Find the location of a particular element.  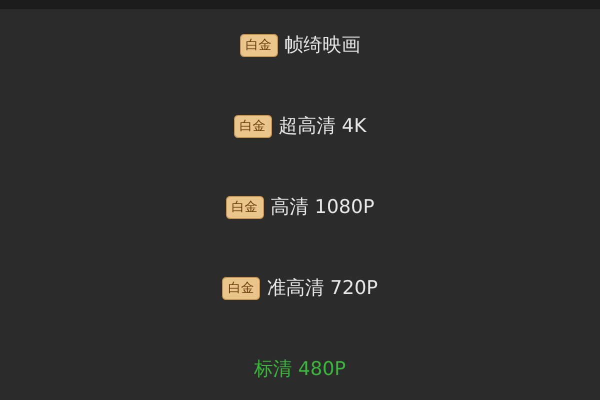

quality-option: 白金 高清 1080P is located at coordinates (300, 207).